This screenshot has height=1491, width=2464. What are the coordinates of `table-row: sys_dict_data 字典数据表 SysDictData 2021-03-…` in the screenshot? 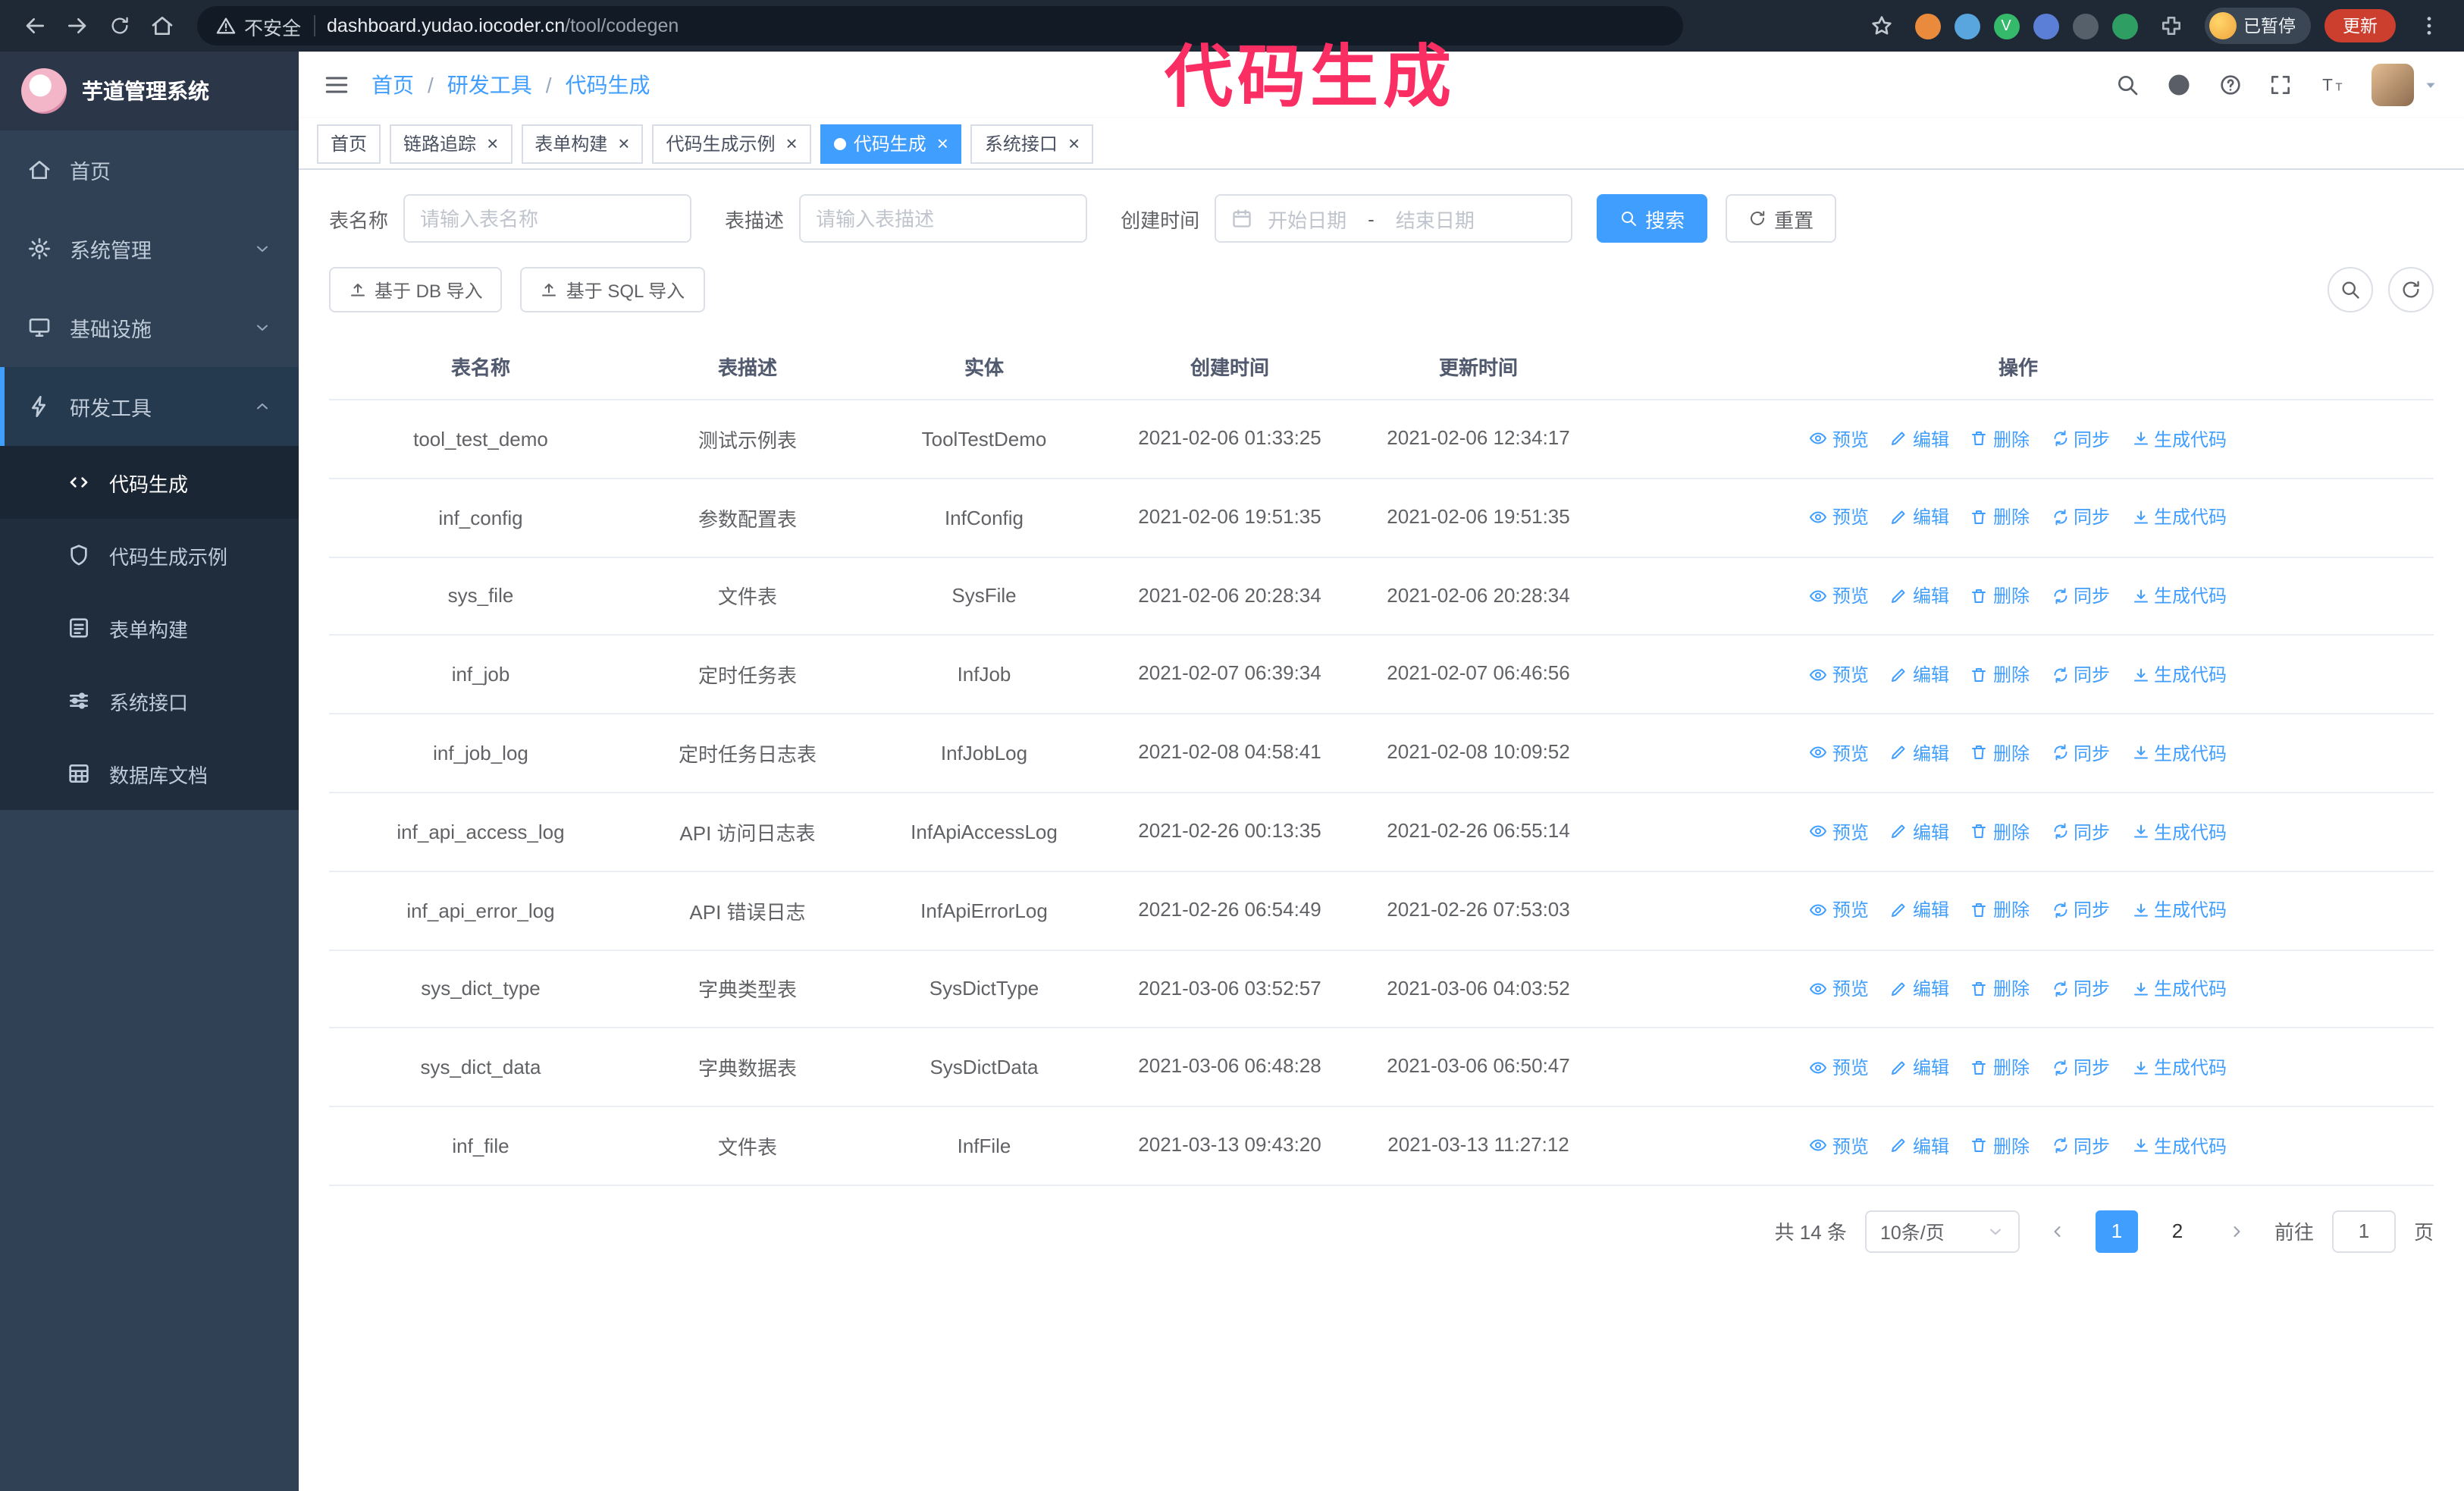 It's located at (1382, 1068).